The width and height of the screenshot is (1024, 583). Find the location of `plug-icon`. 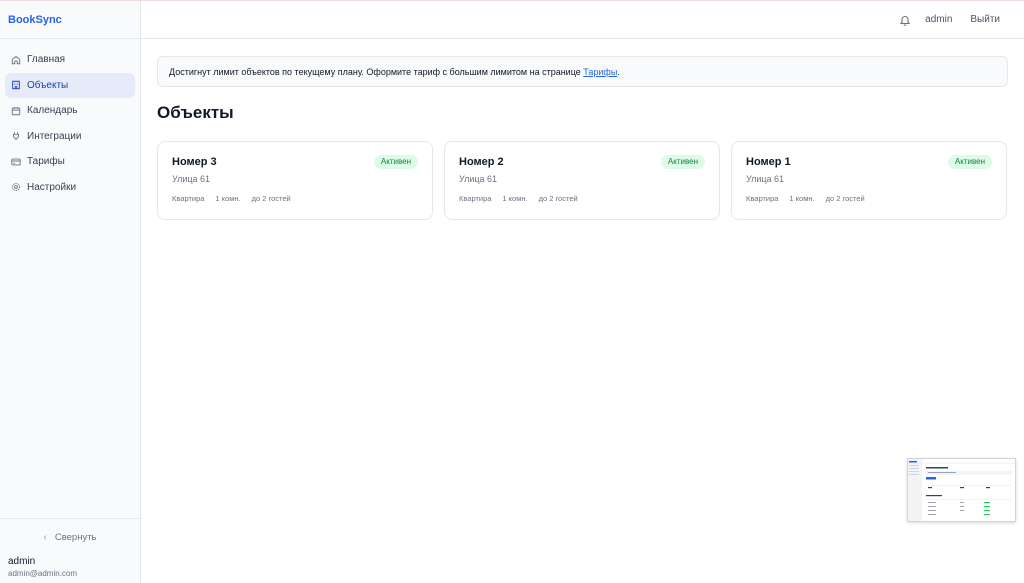

plug-icon is located at coordinates (16, 136).